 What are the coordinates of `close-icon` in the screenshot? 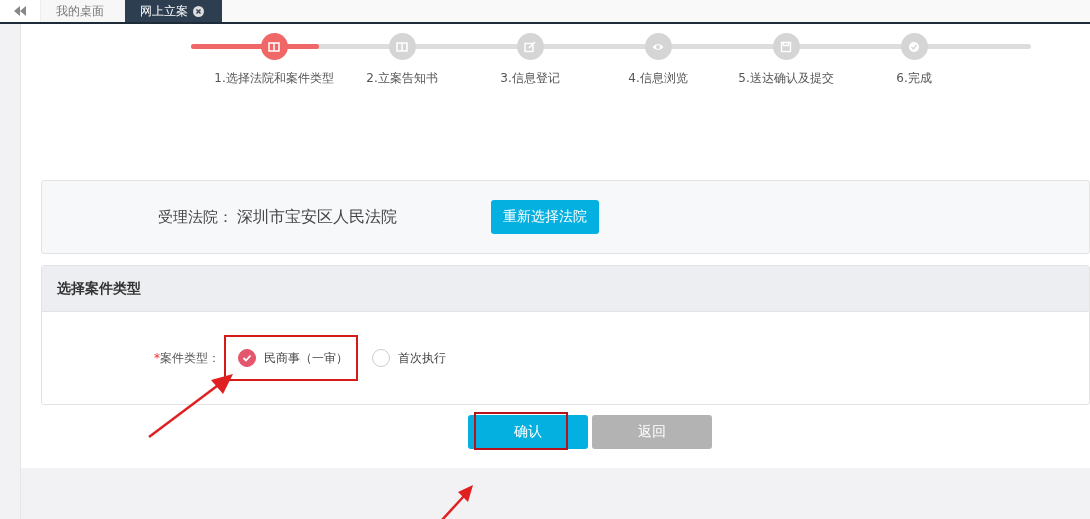 It's located at (198, 11).